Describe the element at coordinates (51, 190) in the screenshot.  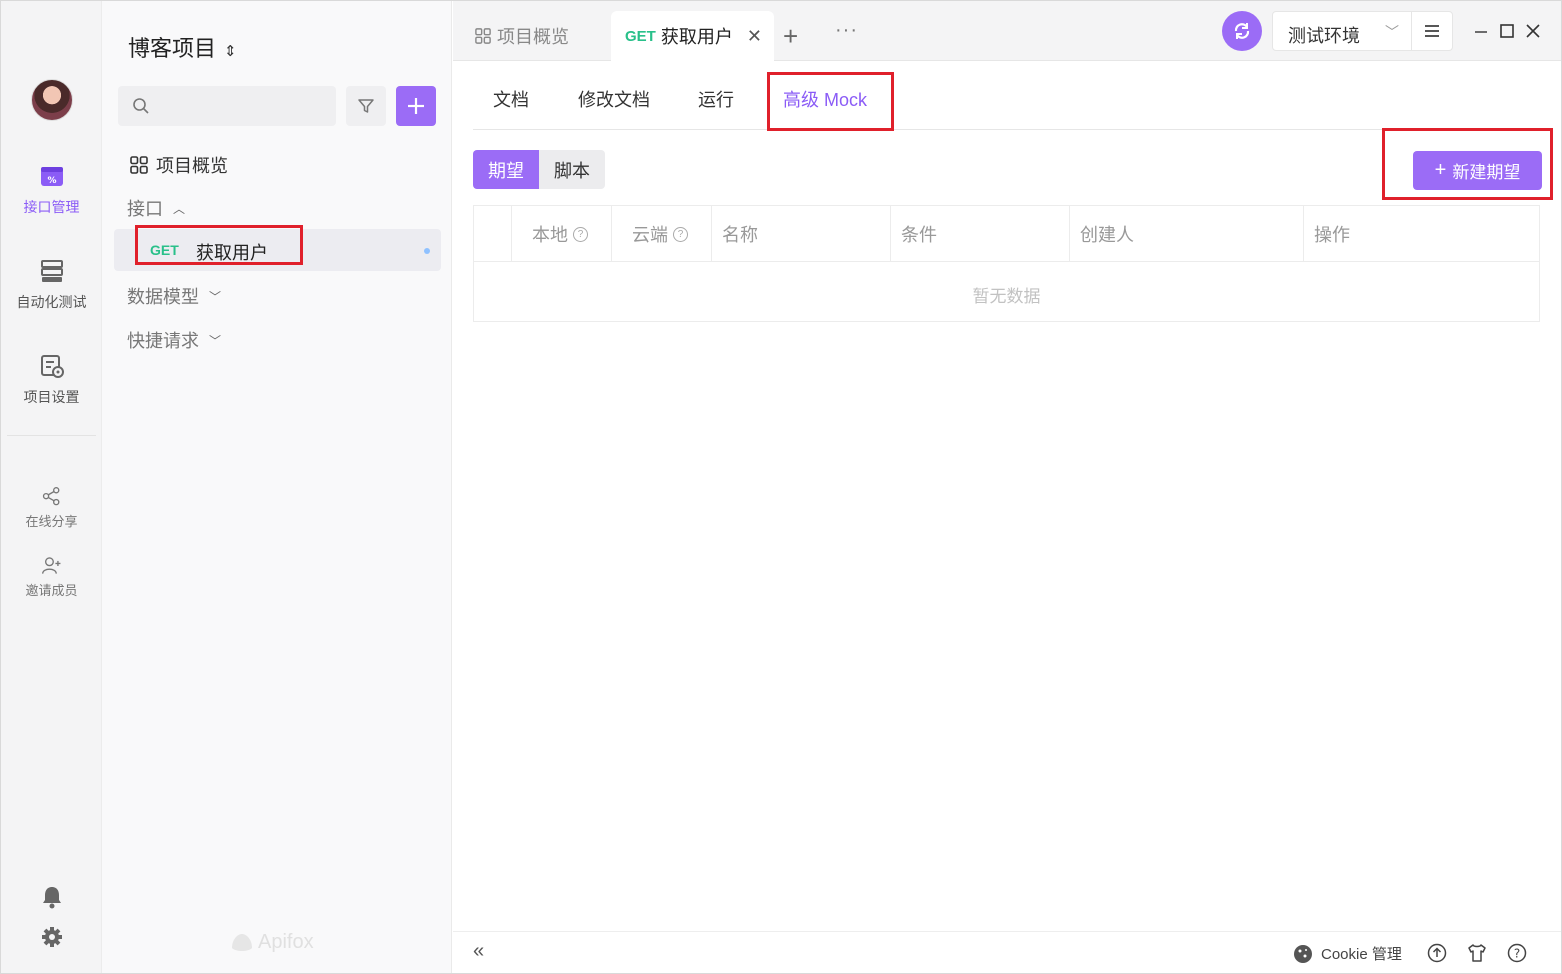
I see `rail-item-api-management: % 接口管理` at that location.